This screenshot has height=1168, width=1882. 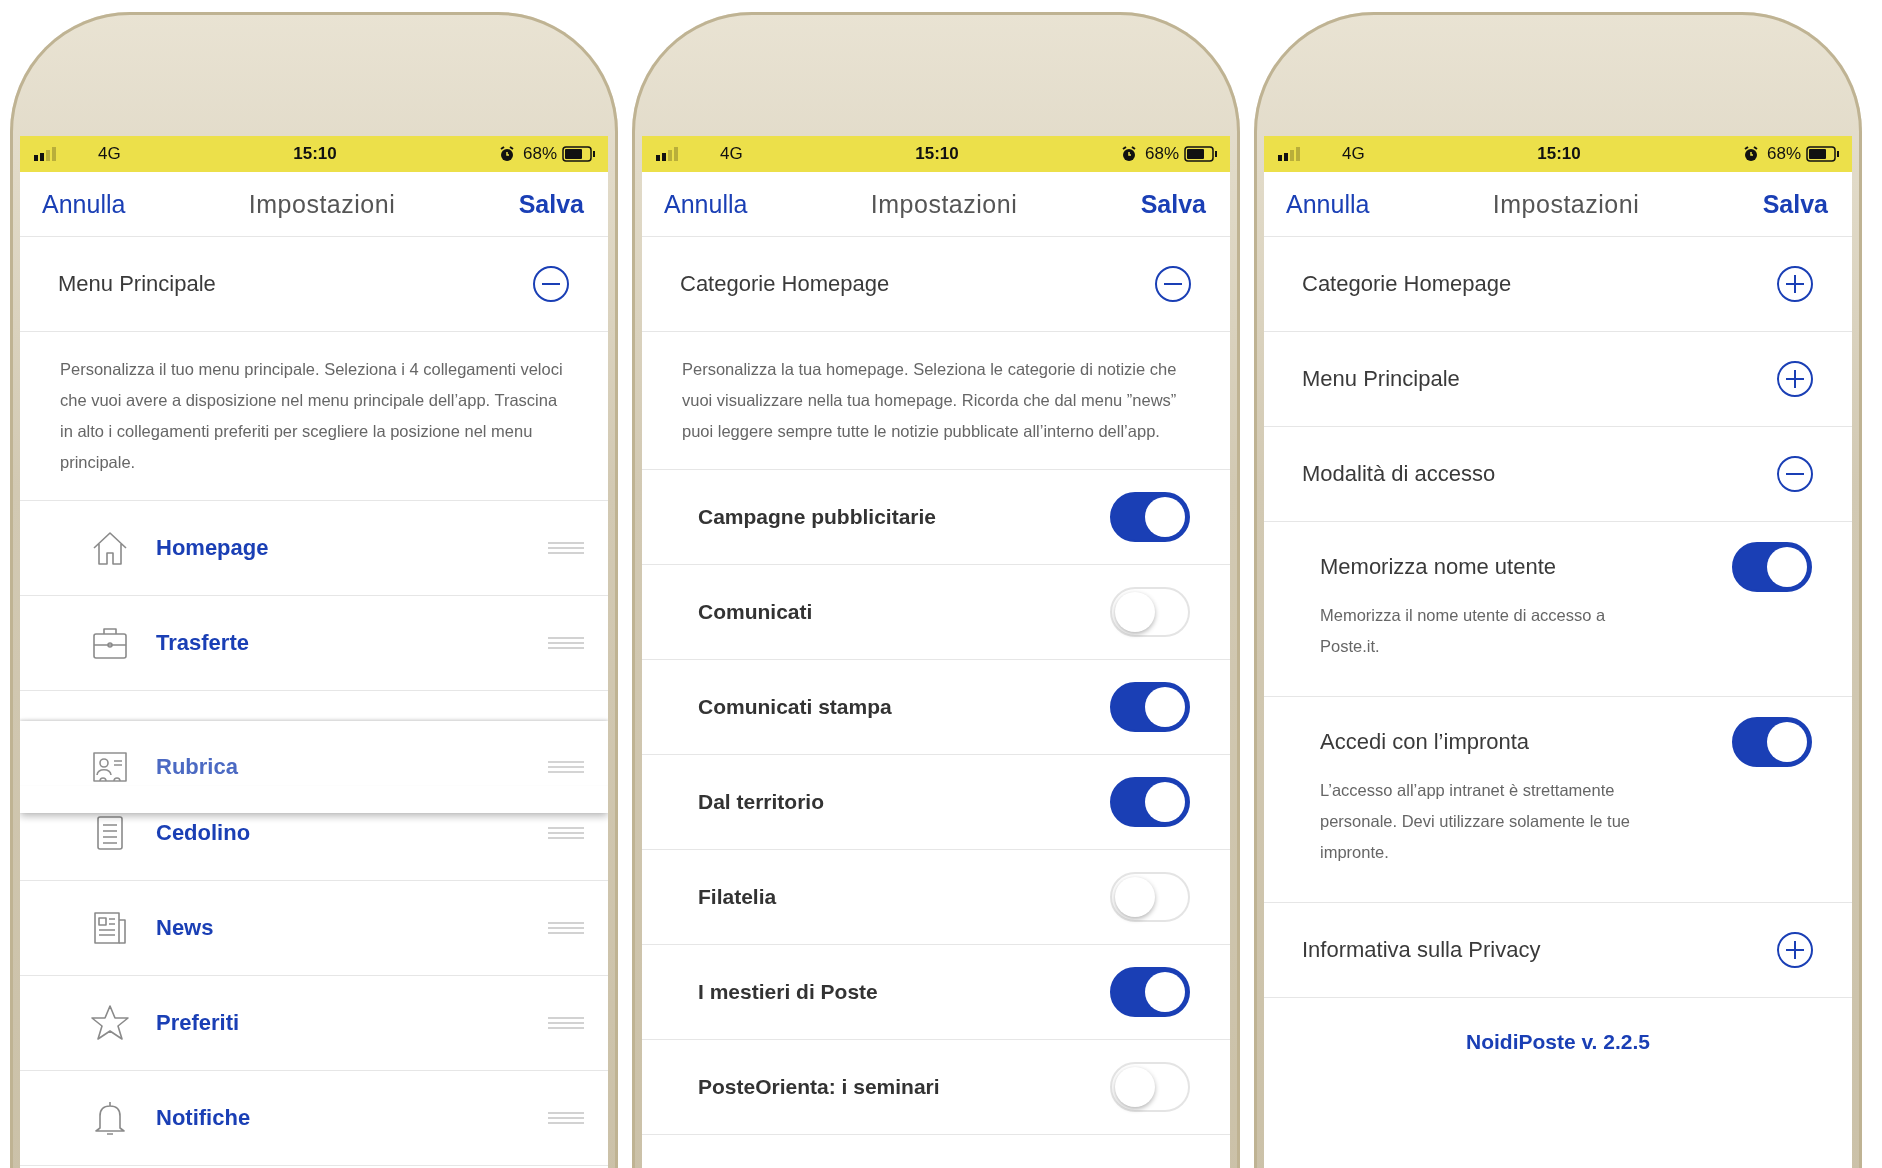 What do you see at coordinates (737, 897) in the screenshot?
I see `toggle-label: Filatelia` at bounding box center [737, 897].